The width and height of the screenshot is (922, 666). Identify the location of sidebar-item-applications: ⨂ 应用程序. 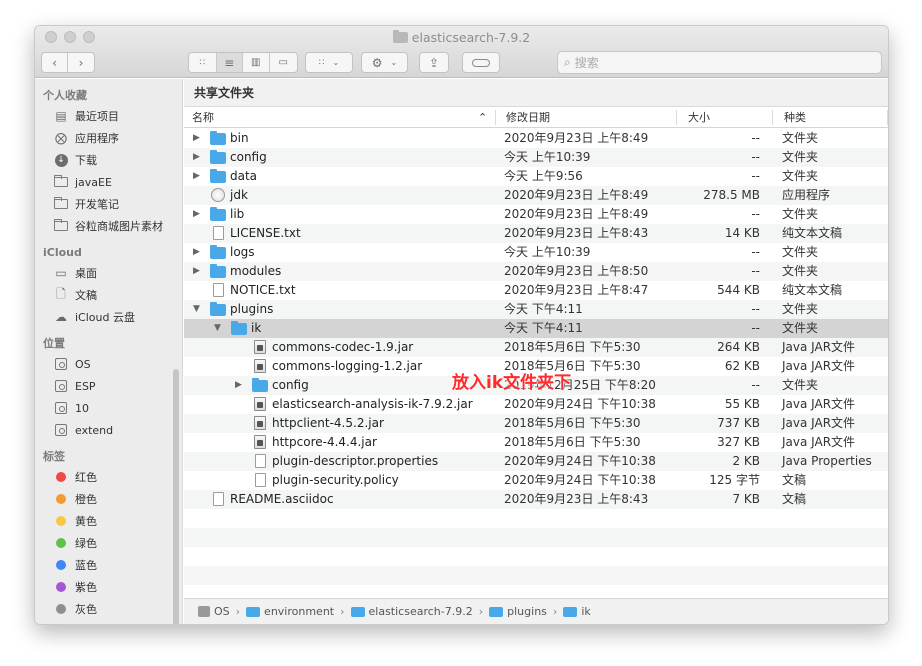
(108, 138).